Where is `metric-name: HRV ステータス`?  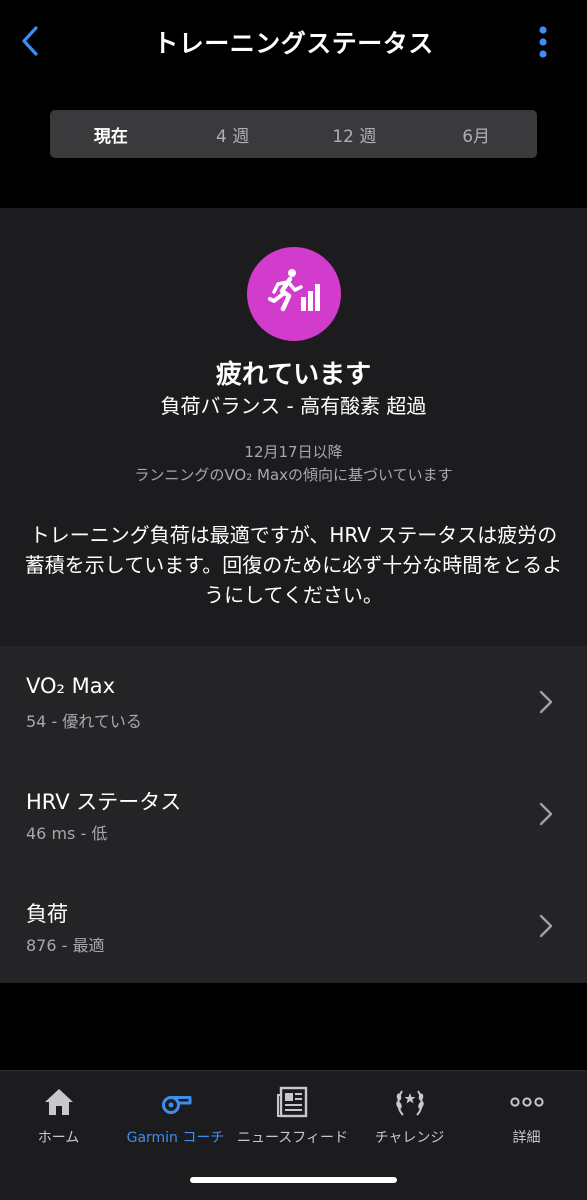 metric-name: HRV ステータス is located at coordinates (104, 802).